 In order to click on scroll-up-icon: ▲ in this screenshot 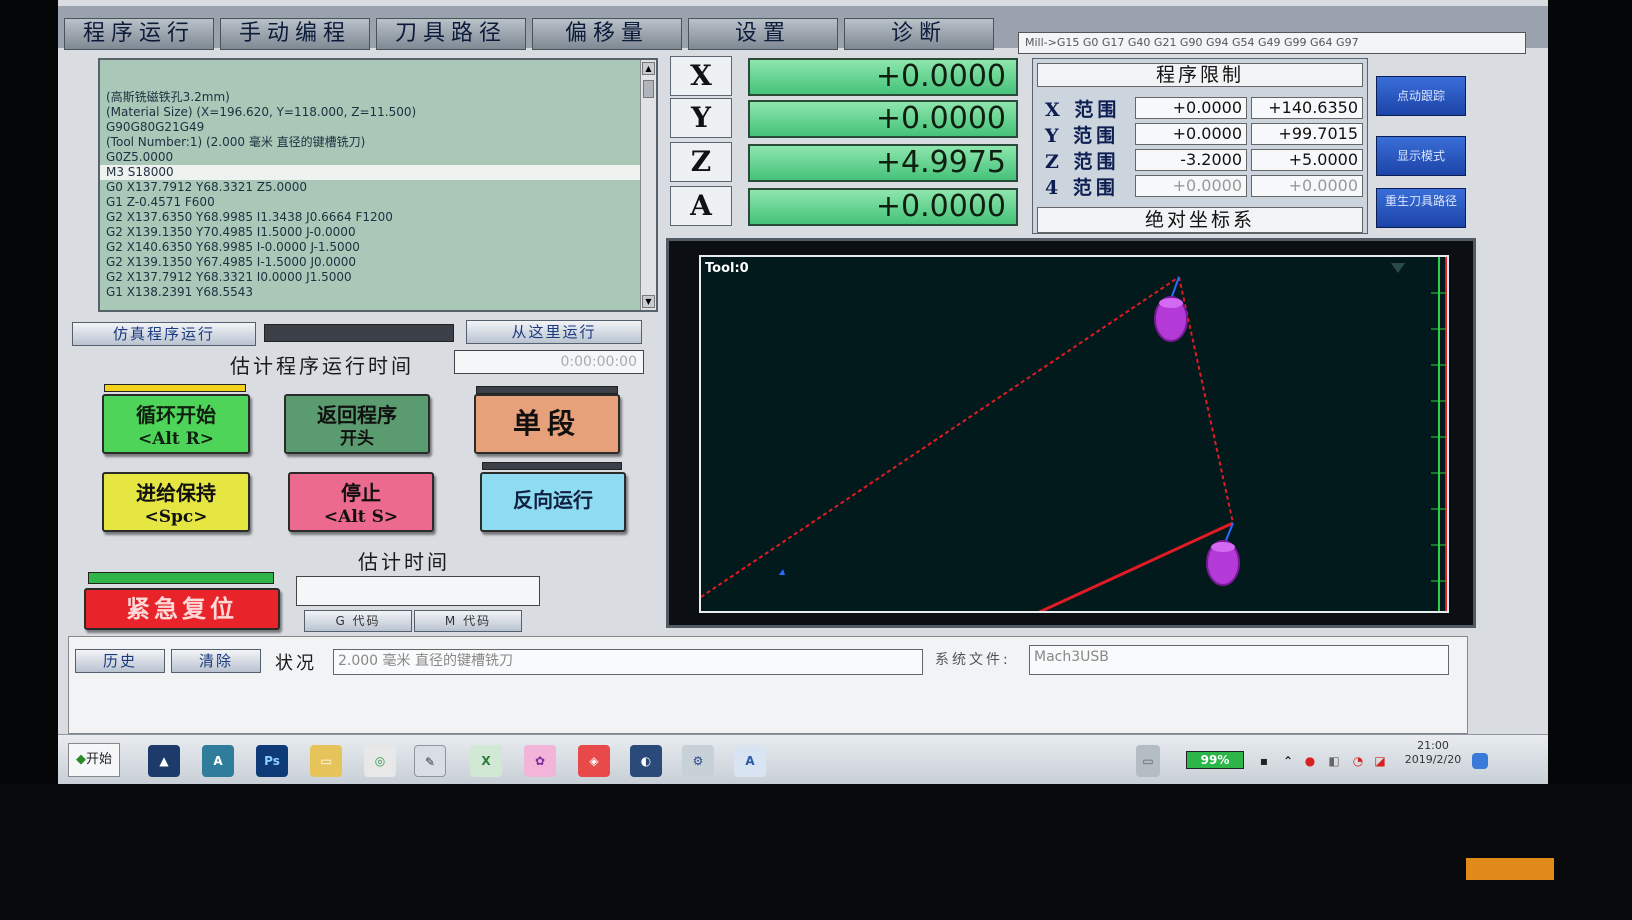, I will do `click(648, 68)`.